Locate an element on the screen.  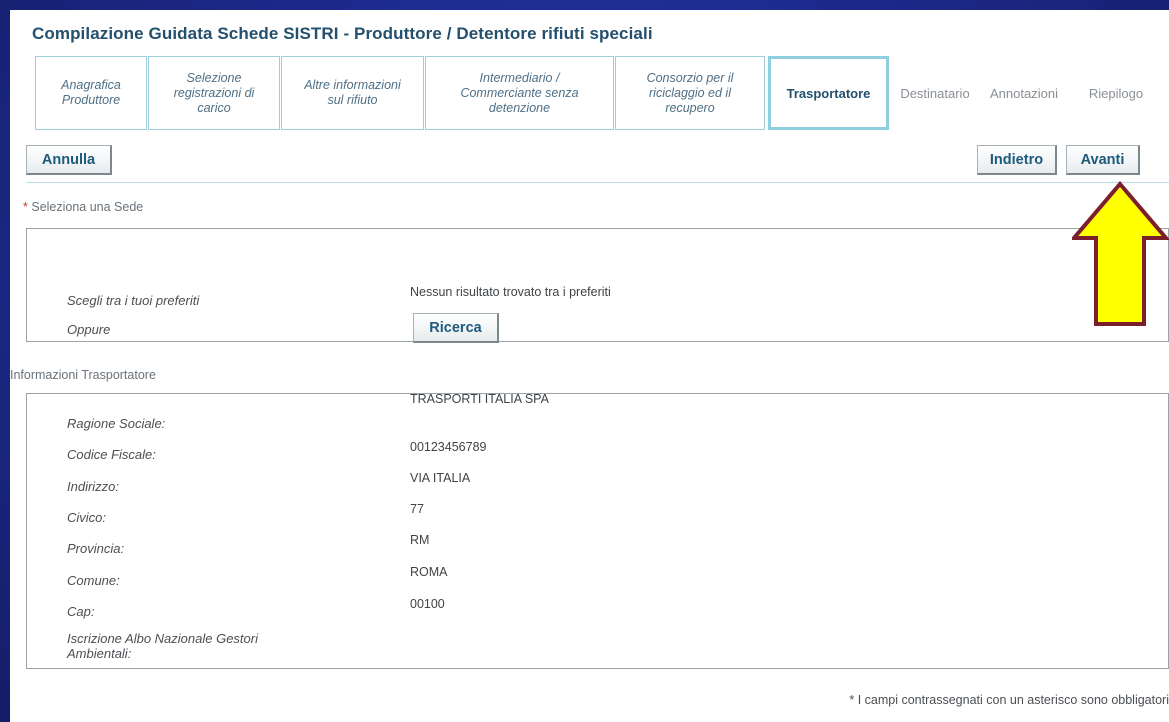
avanti-button: Avanti is located at coordinates (1103, 160).